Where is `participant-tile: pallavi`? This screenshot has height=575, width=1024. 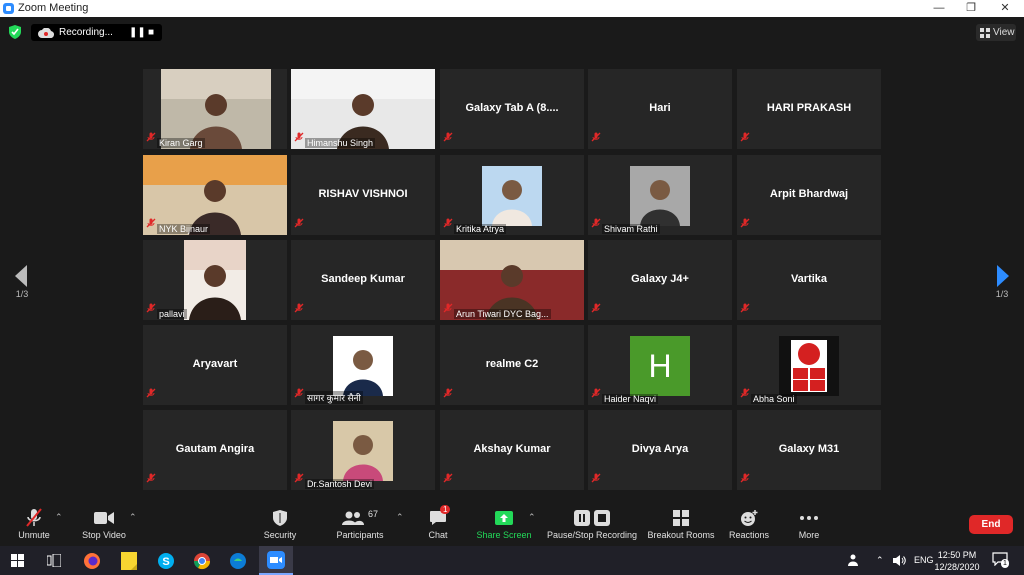
participant-tile: pallavi is located at coordinates (215, 280).